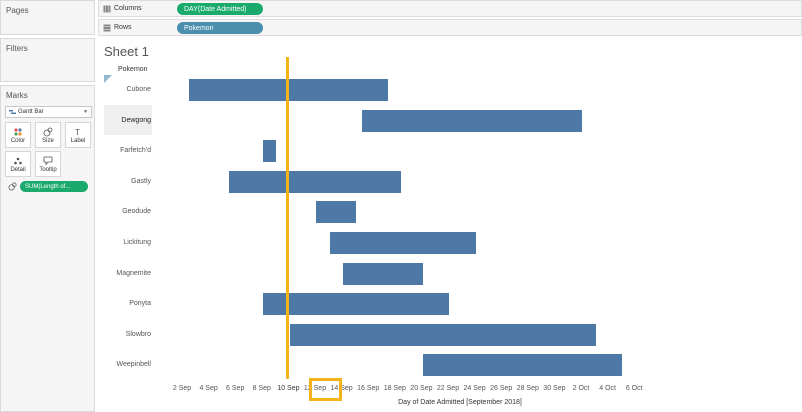 The height and width of the screenshot is (412, 802). What do you see at coordinates (85, 112) in the screenshot?
I see `chevron-down-icon: ▼` at bounding box center [85, 112].